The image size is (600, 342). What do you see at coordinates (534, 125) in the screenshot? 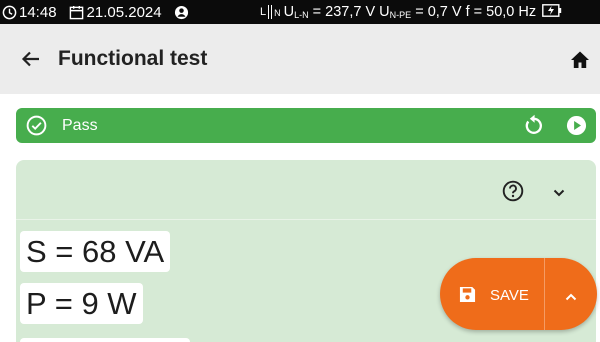
I see `redo-icon` at bounding box center [534, 125].